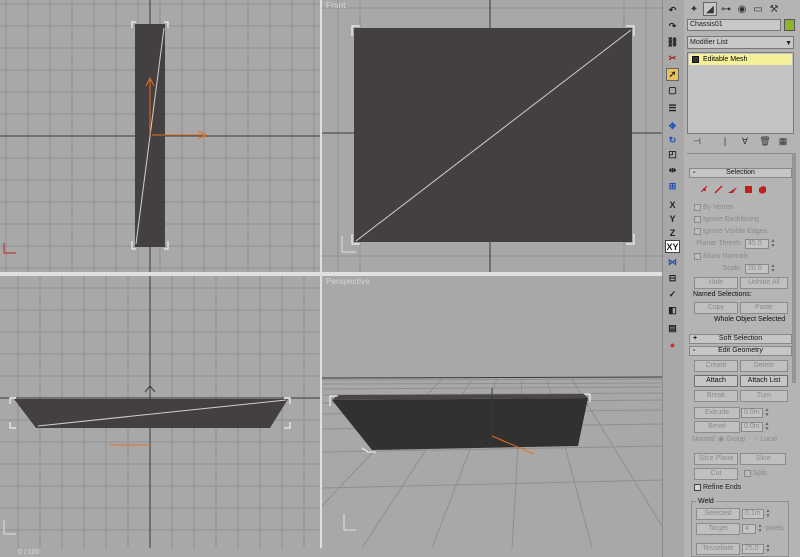 The width and height of the screenshot is (800, 557). I want to click on motion-icon: ◉, so click(742, 9).